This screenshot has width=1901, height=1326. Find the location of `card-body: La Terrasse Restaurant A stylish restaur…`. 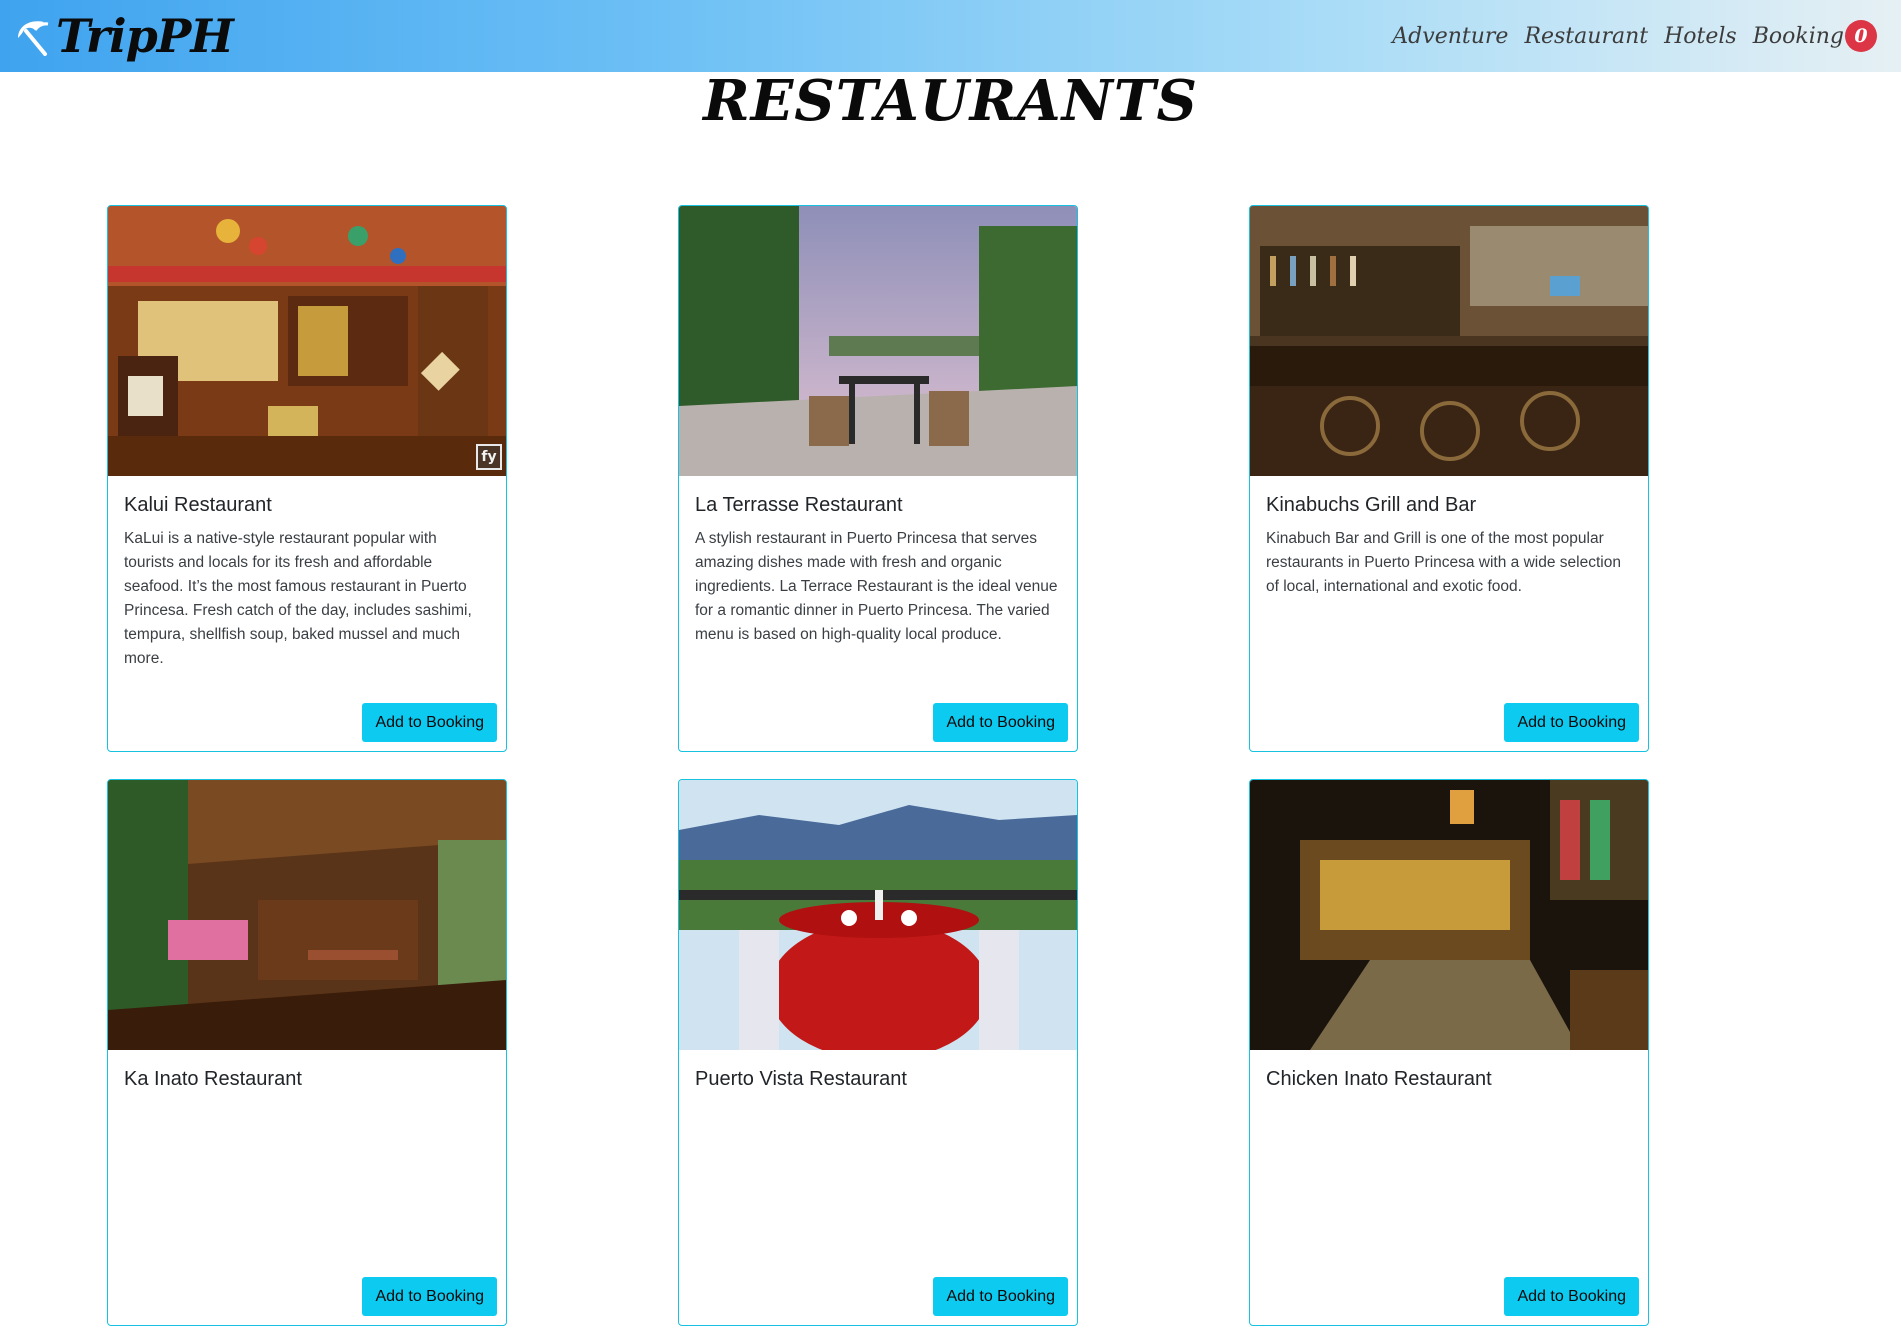

card-body: La Terrasse Restaurant A stylish restaur… is located at coordinates (878, 561).